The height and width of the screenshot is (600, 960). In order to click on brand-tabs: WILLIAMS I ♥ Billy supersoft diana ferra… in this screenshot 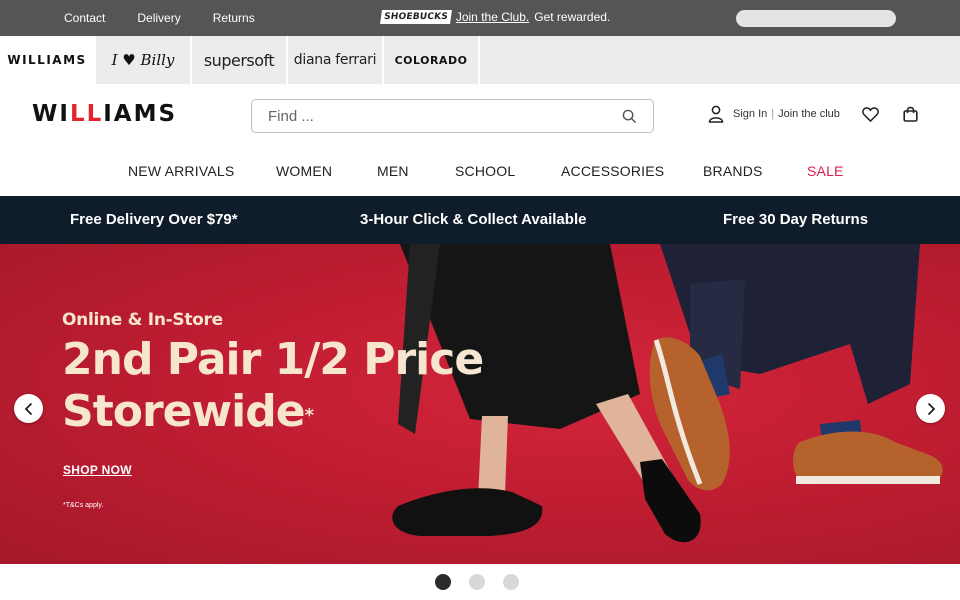, I will do `click(480, 60)`.